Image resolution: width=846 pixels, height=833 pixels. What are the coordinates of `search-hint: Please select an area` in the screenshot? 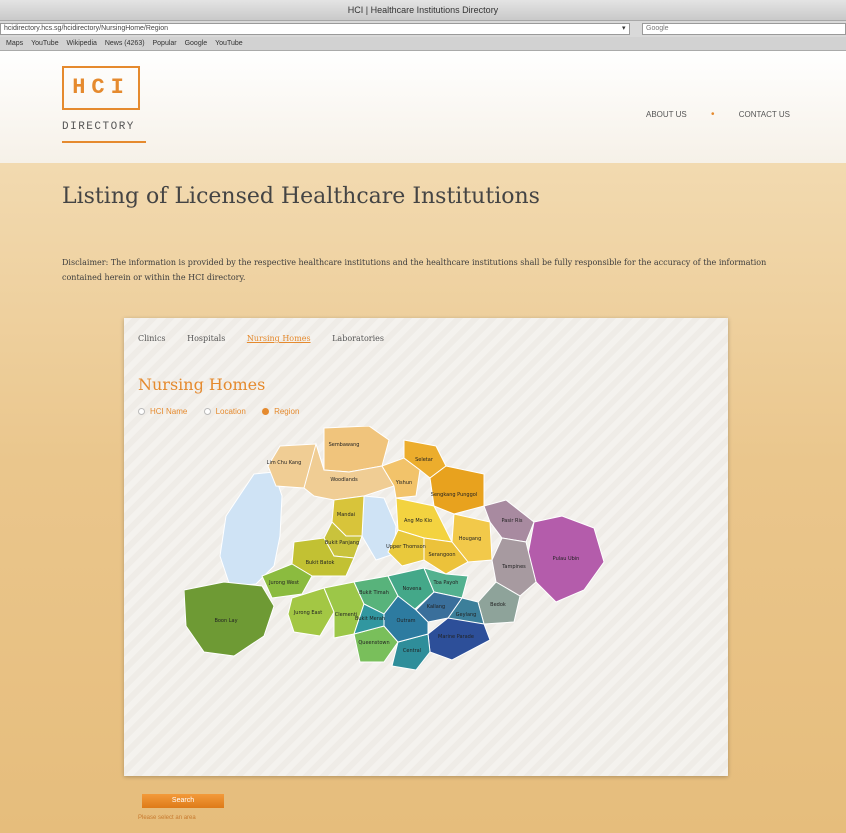 It's located at (167, 818).